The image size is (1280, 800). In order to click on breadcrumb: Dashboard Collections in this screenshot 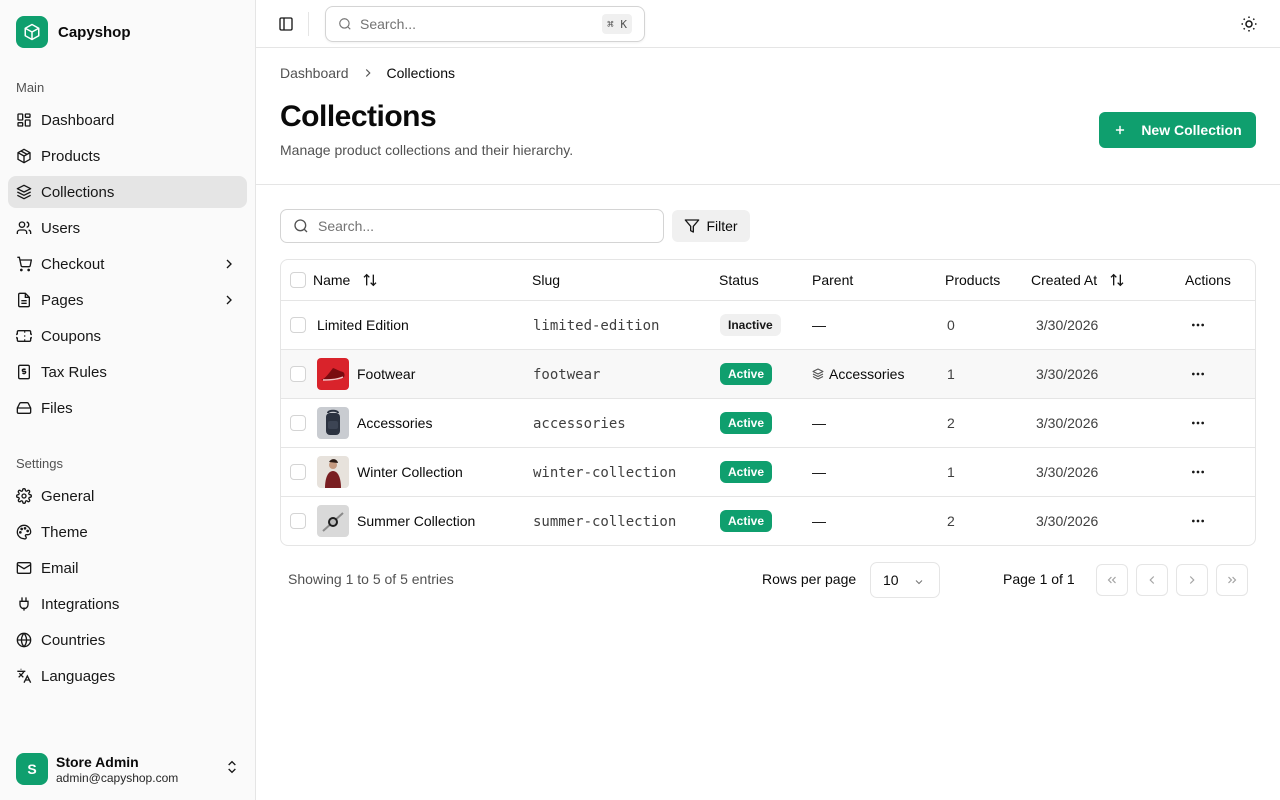, I will do `click(367, 73)`.